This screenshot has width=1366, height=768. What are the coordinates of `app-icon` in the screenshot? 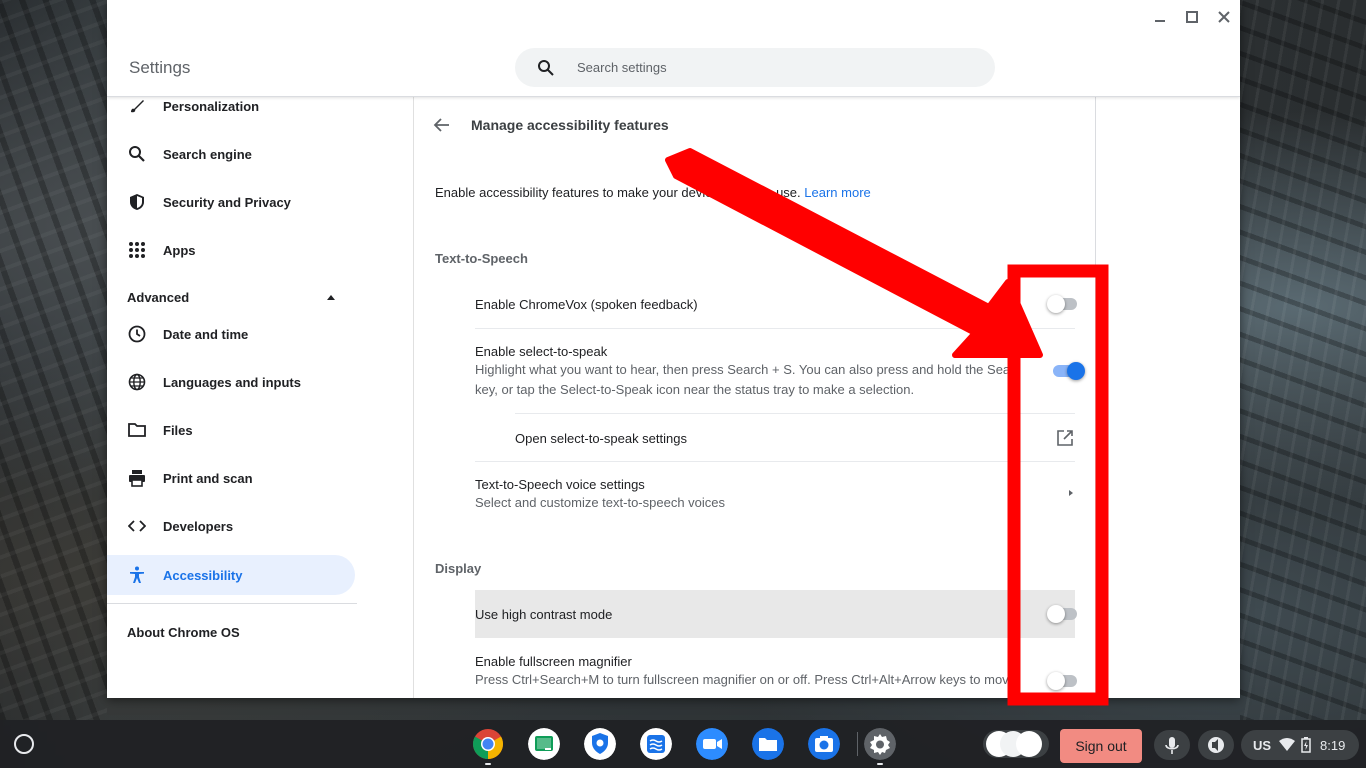 It's located at (656, 744).